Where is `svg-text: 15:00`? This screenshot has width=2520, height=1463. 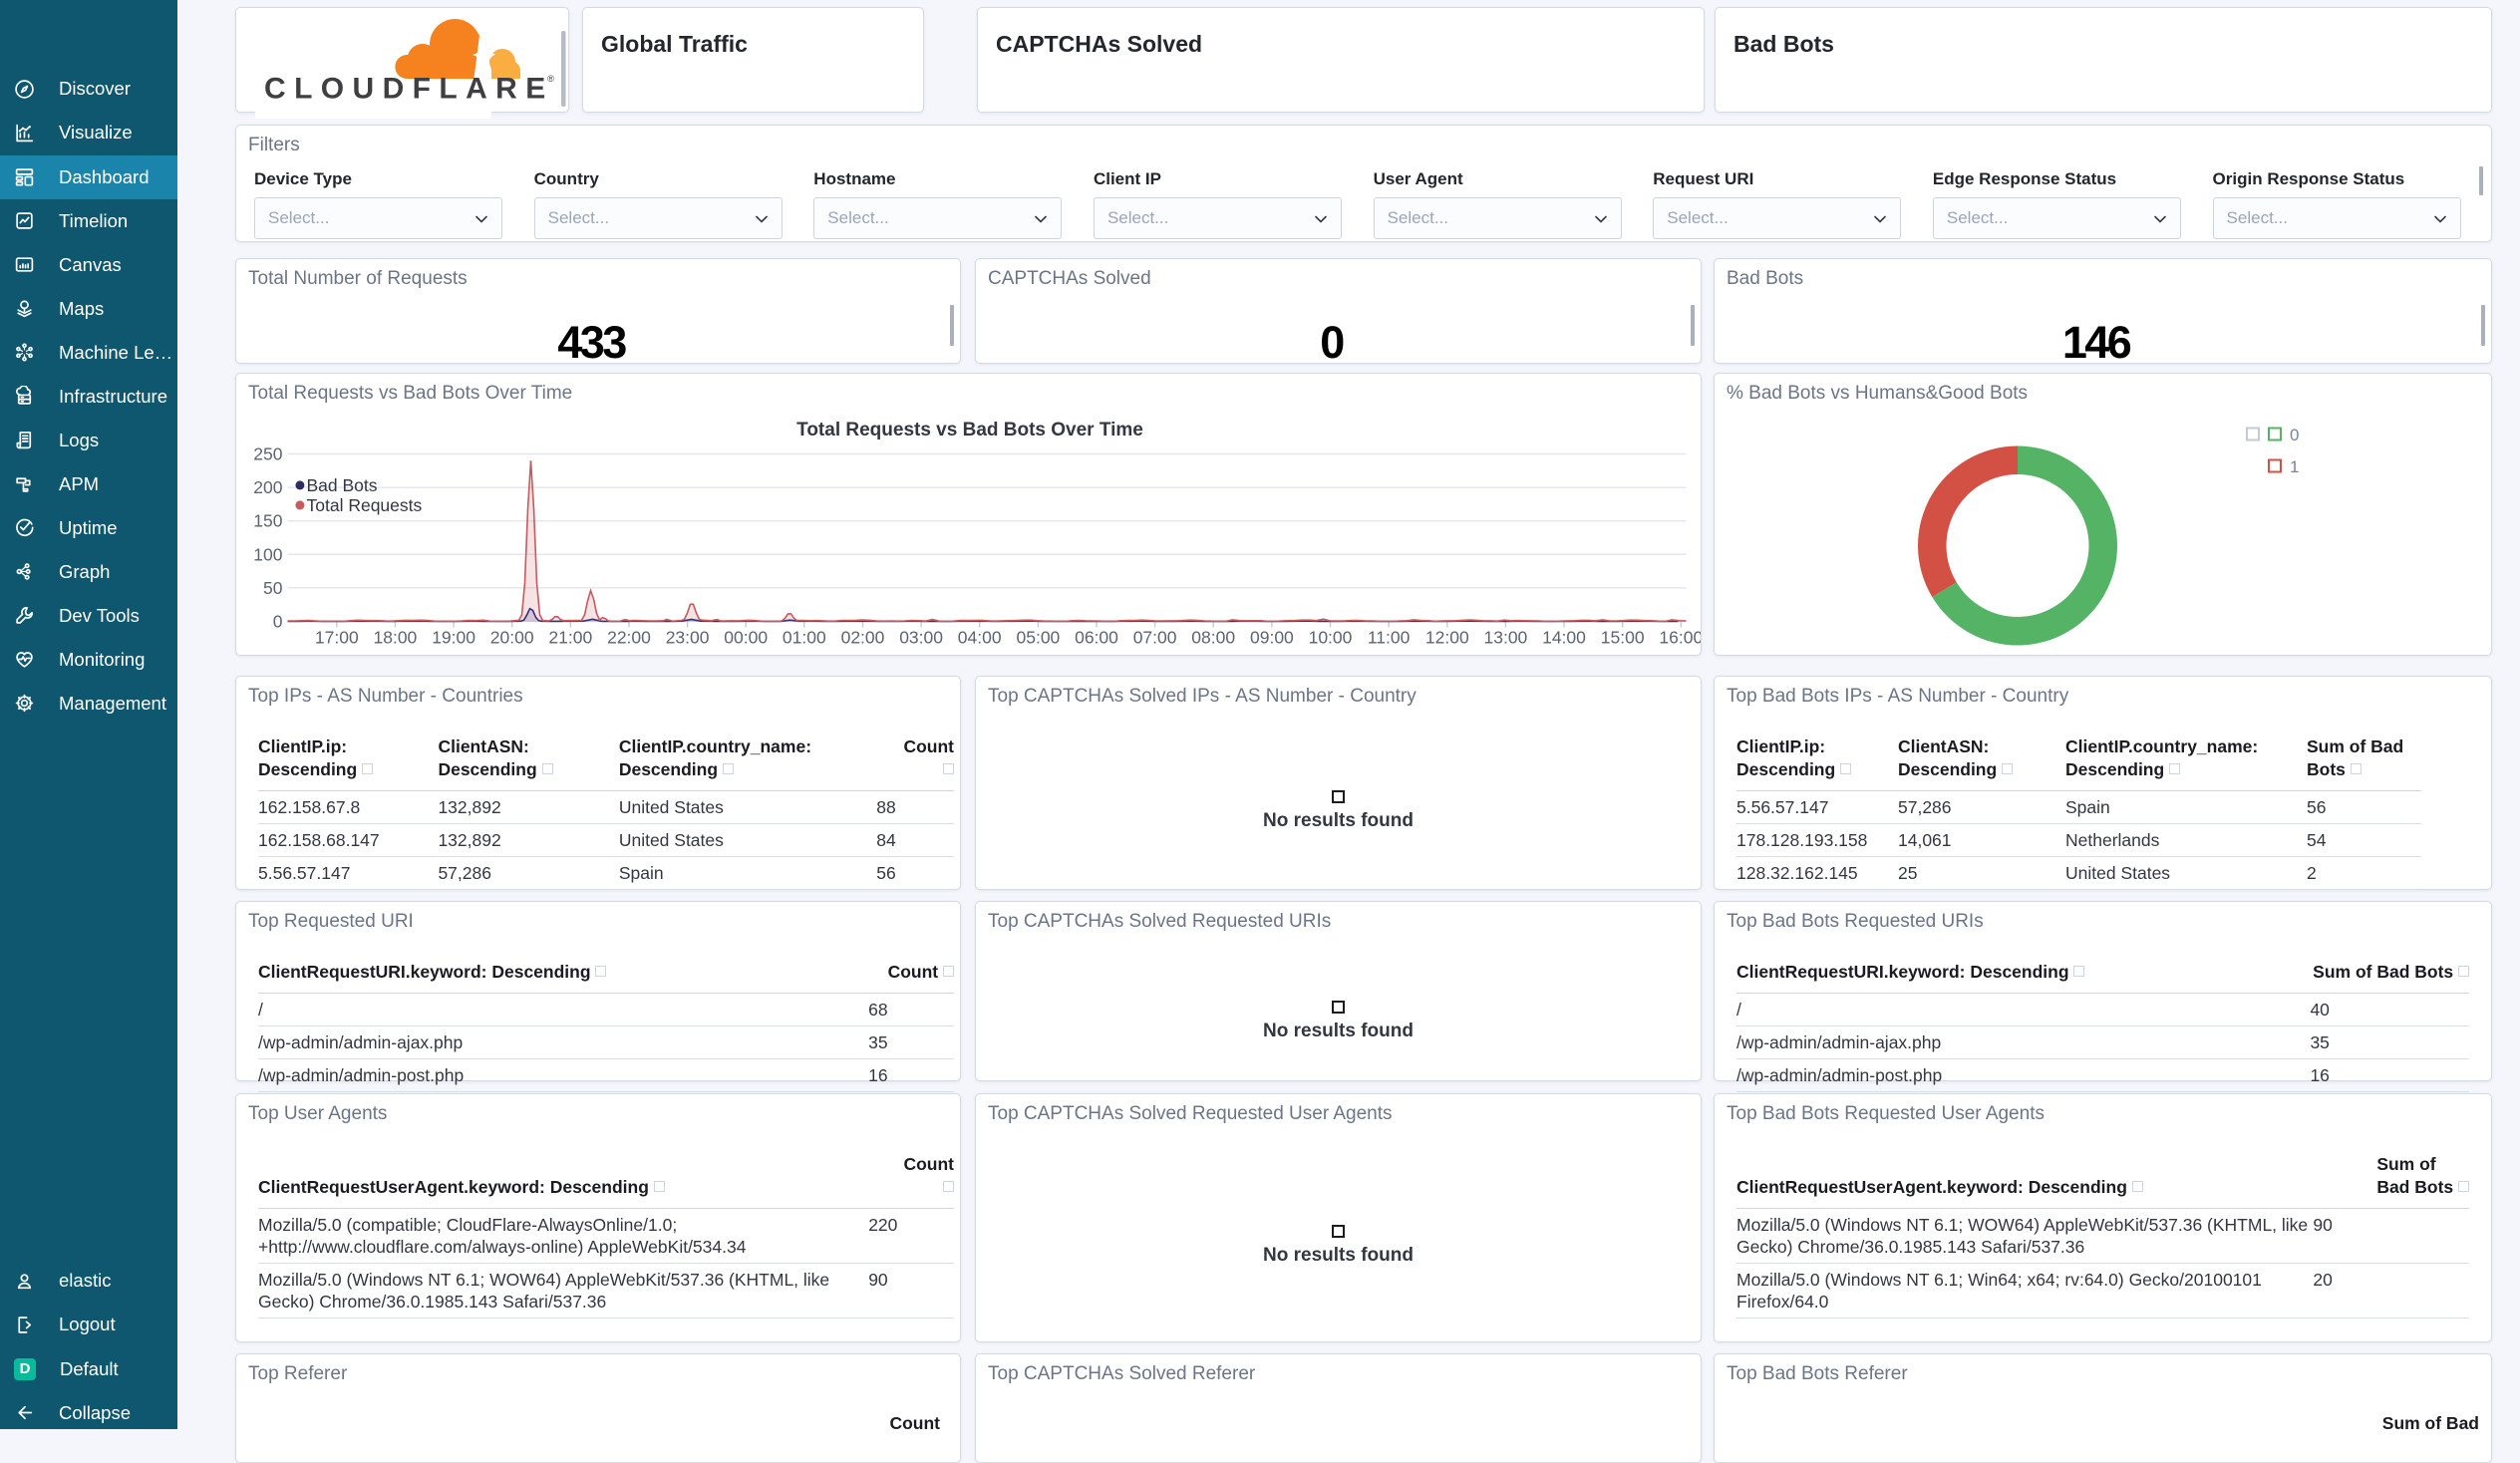
svg-text: 15:00 is located at coordinates (1623, 638).